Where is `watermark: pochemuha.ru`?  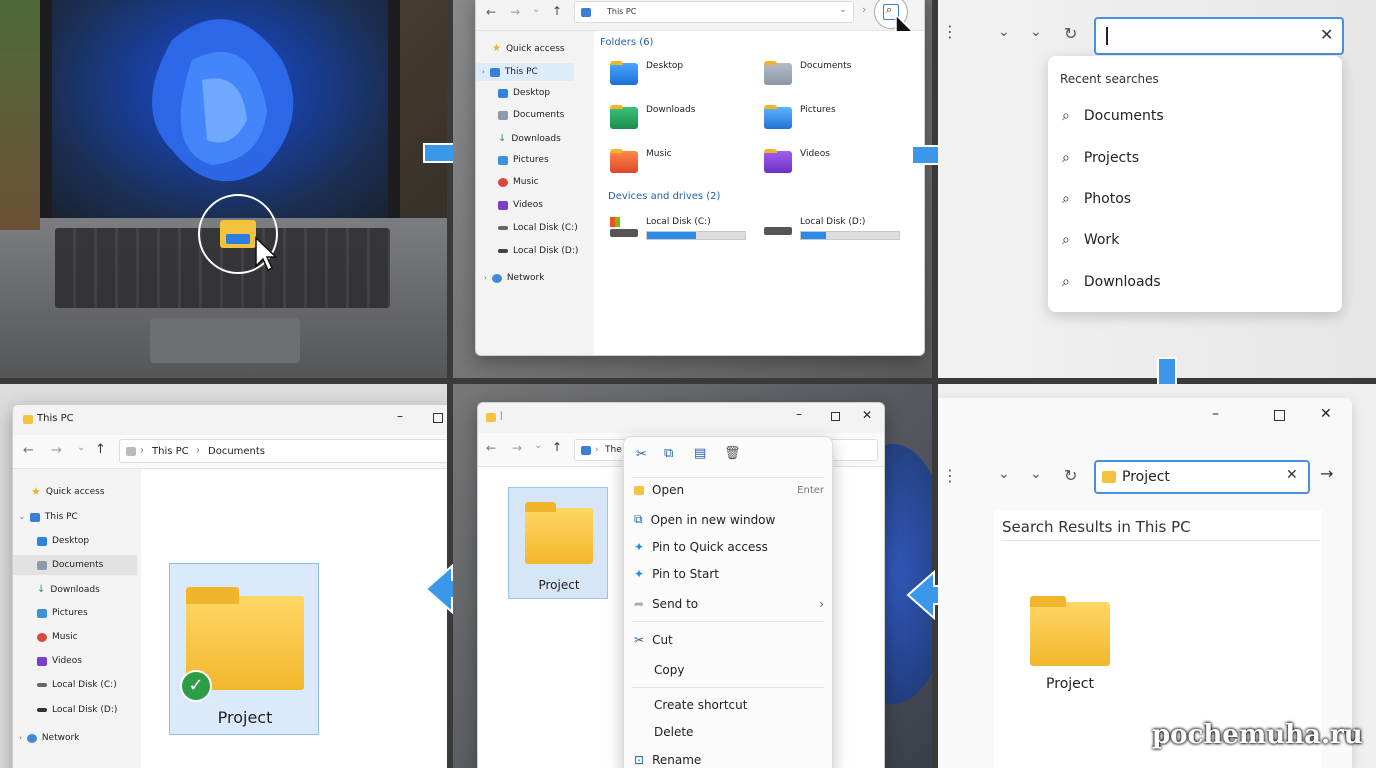 watermark: pochemuha.ru is located at coordinates (1257, 735).